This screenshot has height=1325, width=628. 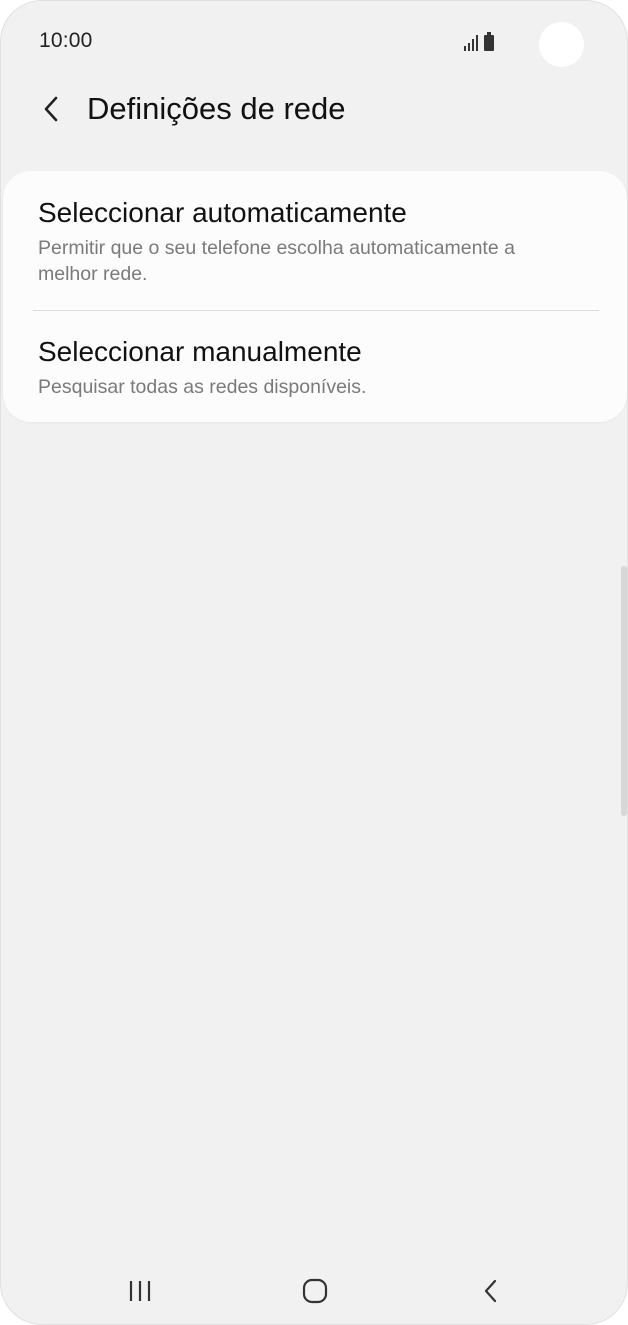 What do you see at coordinates (216, 108) in the screenshot?
I see `page-title: Definições de rede` at bounding box center [216, 108].